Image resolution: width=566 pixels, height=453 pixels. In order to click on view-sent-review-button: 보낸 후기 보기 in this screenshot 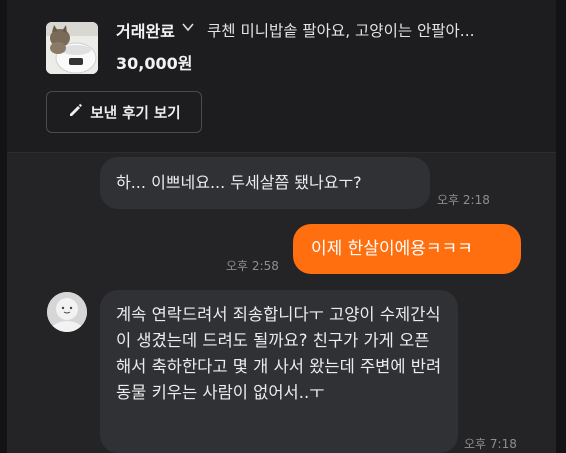, I will do `click(124, 112)`.